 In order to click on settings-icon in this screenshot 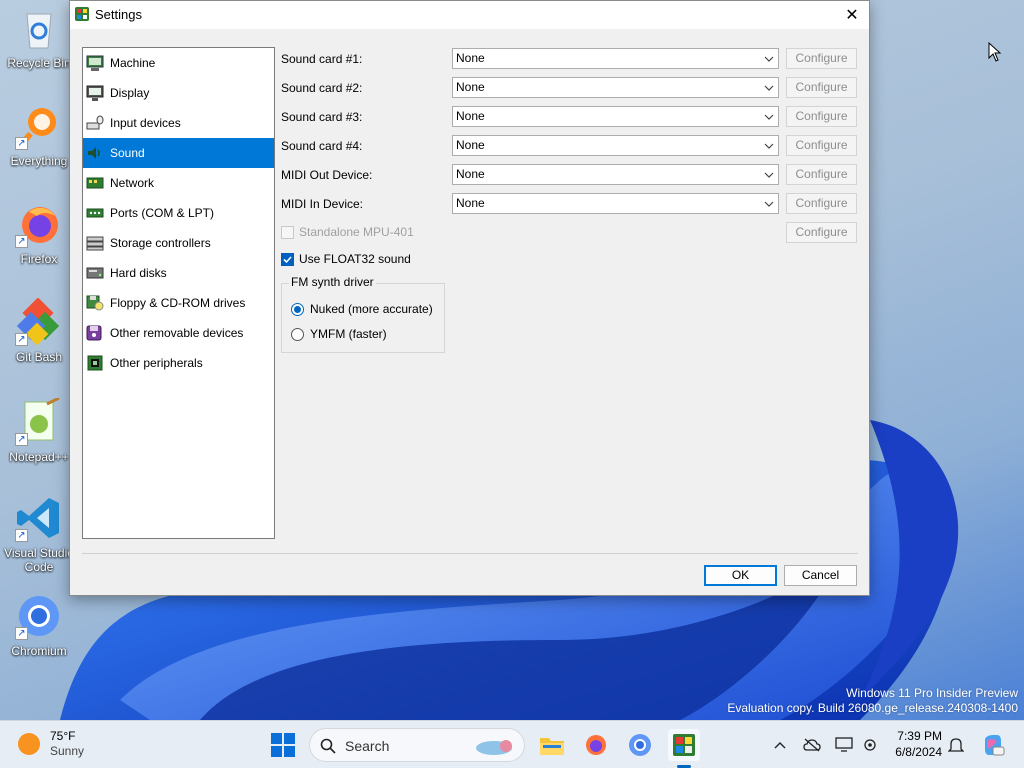, I will do `click(870, 745)`.